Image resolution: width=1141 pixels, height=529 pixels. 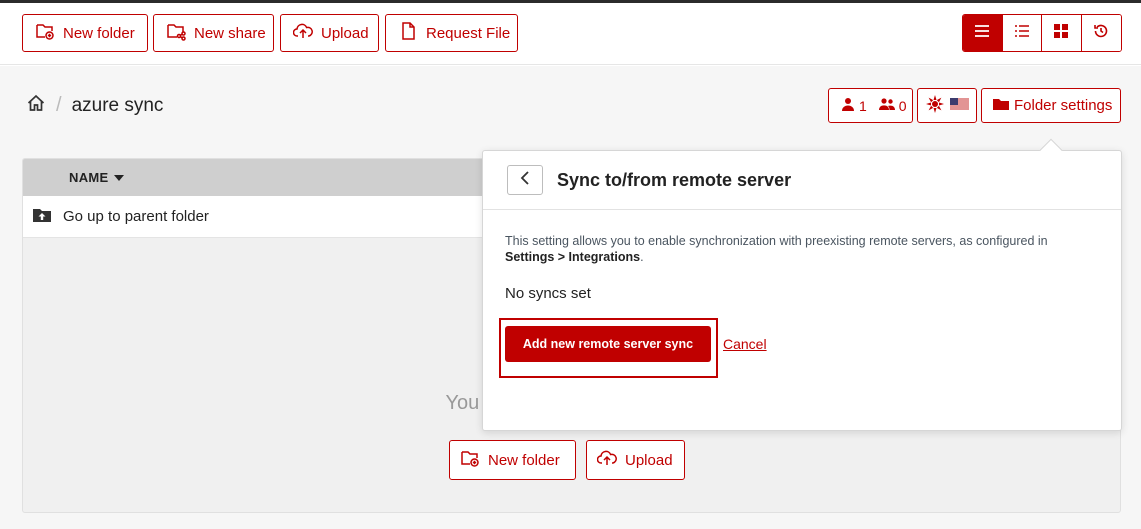 I want to click on folder-up-icon, so click(x=42, y=217).